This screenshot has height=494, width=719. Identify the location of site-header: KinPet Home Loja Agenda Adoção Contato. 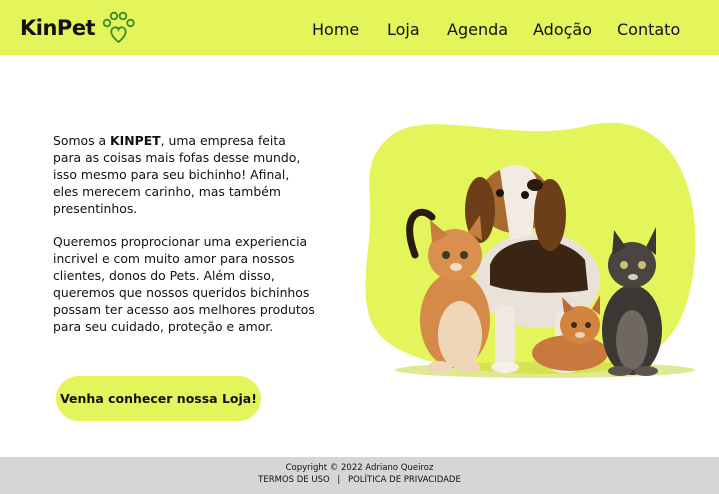
(359, 27).